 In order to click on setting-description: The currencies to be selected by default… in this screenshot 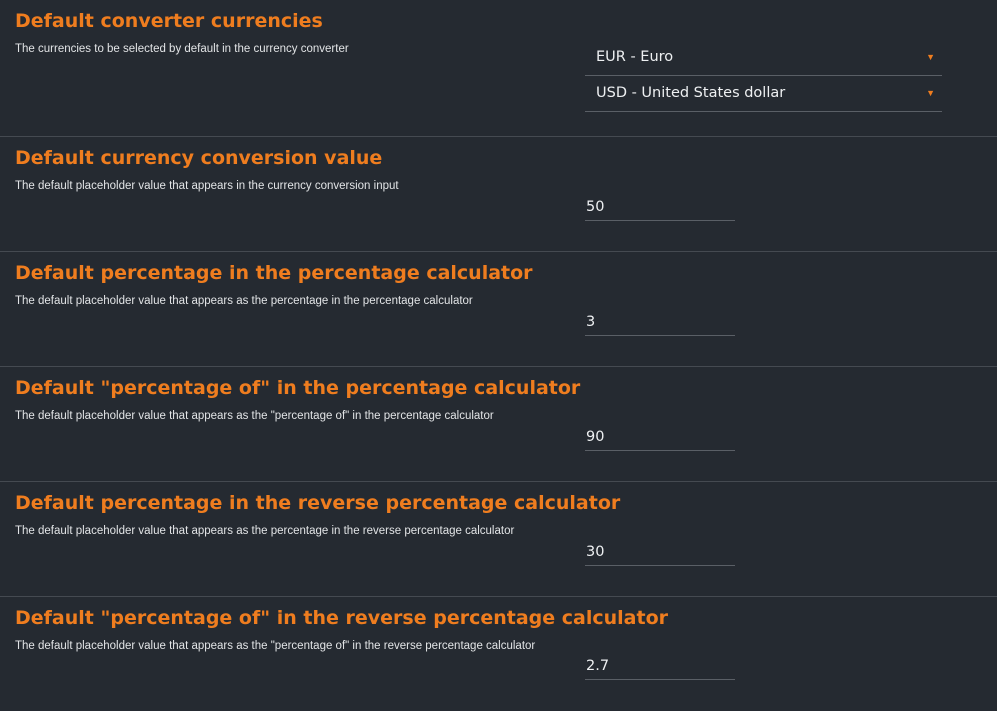, I will do `click(182, 49)`.